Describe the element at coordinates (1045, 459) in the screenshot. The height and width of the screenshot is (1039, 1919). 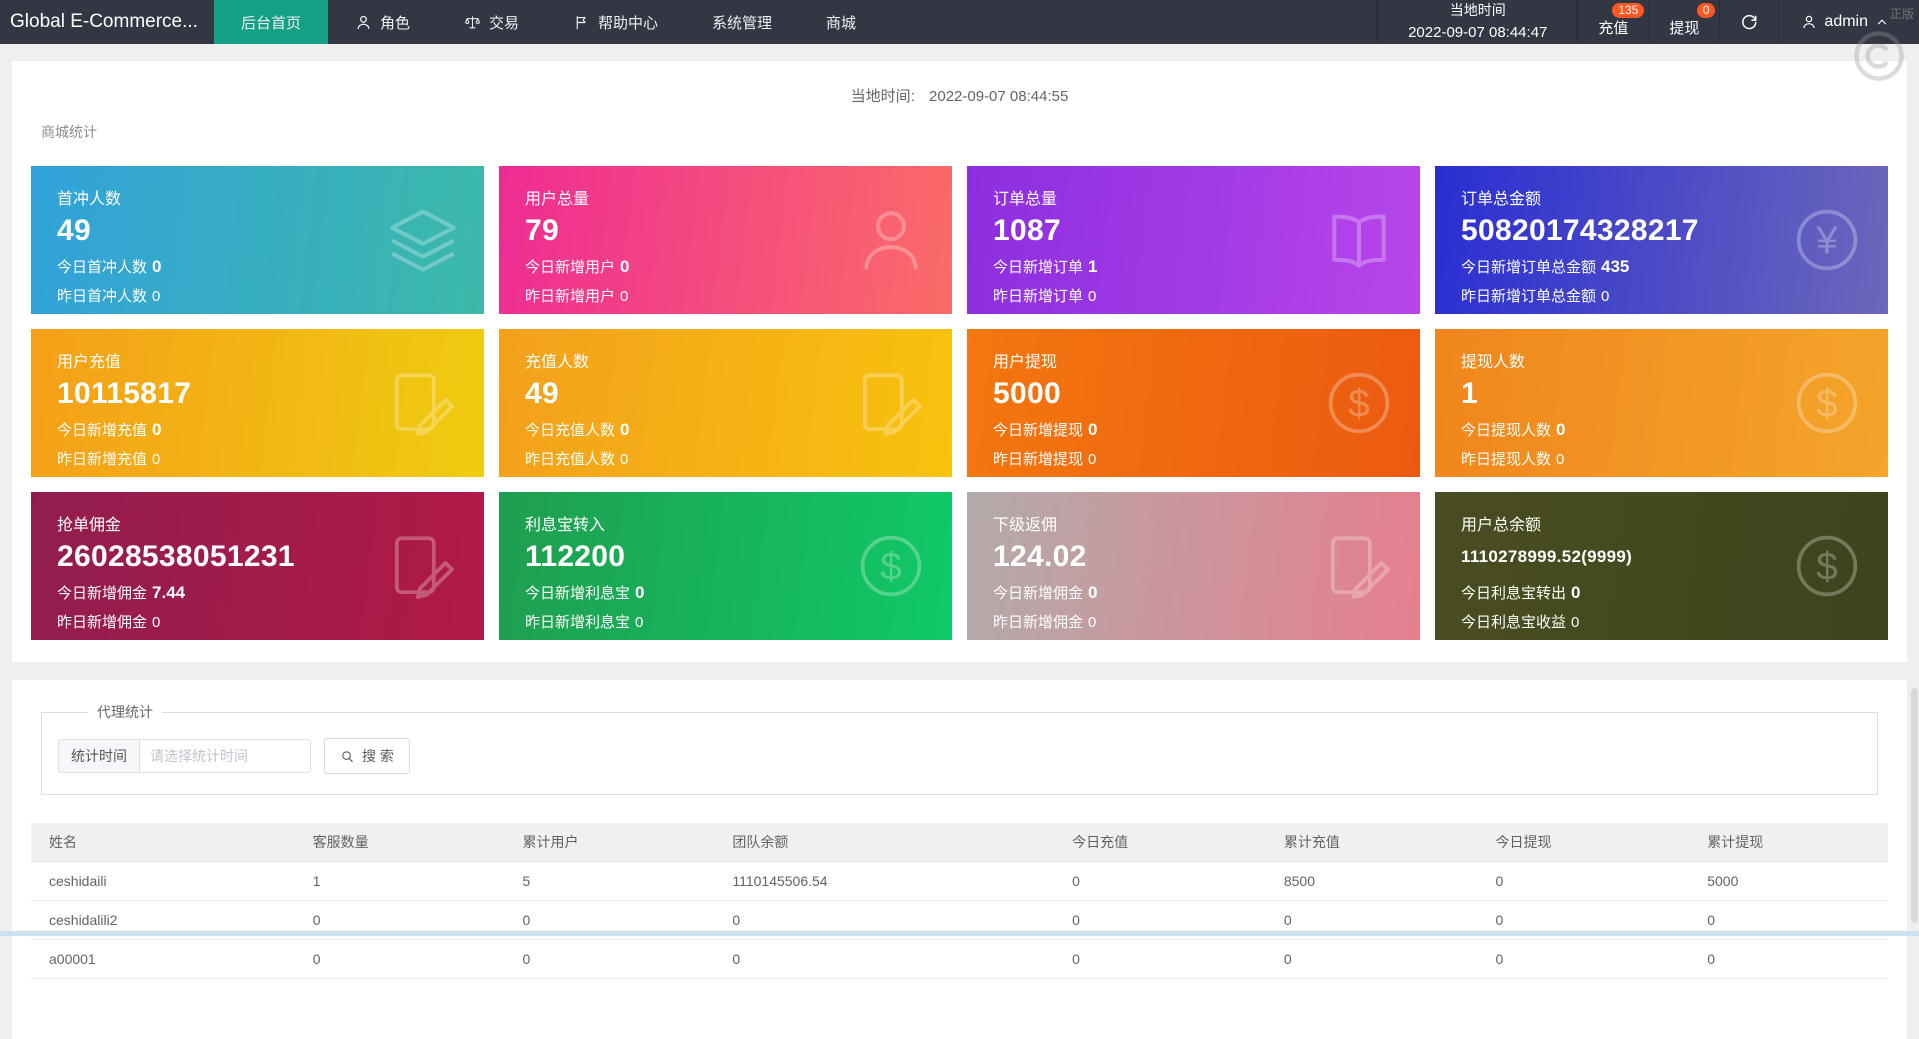
I see `card-yesterday-line: 昨日新增提现 0` at that location.